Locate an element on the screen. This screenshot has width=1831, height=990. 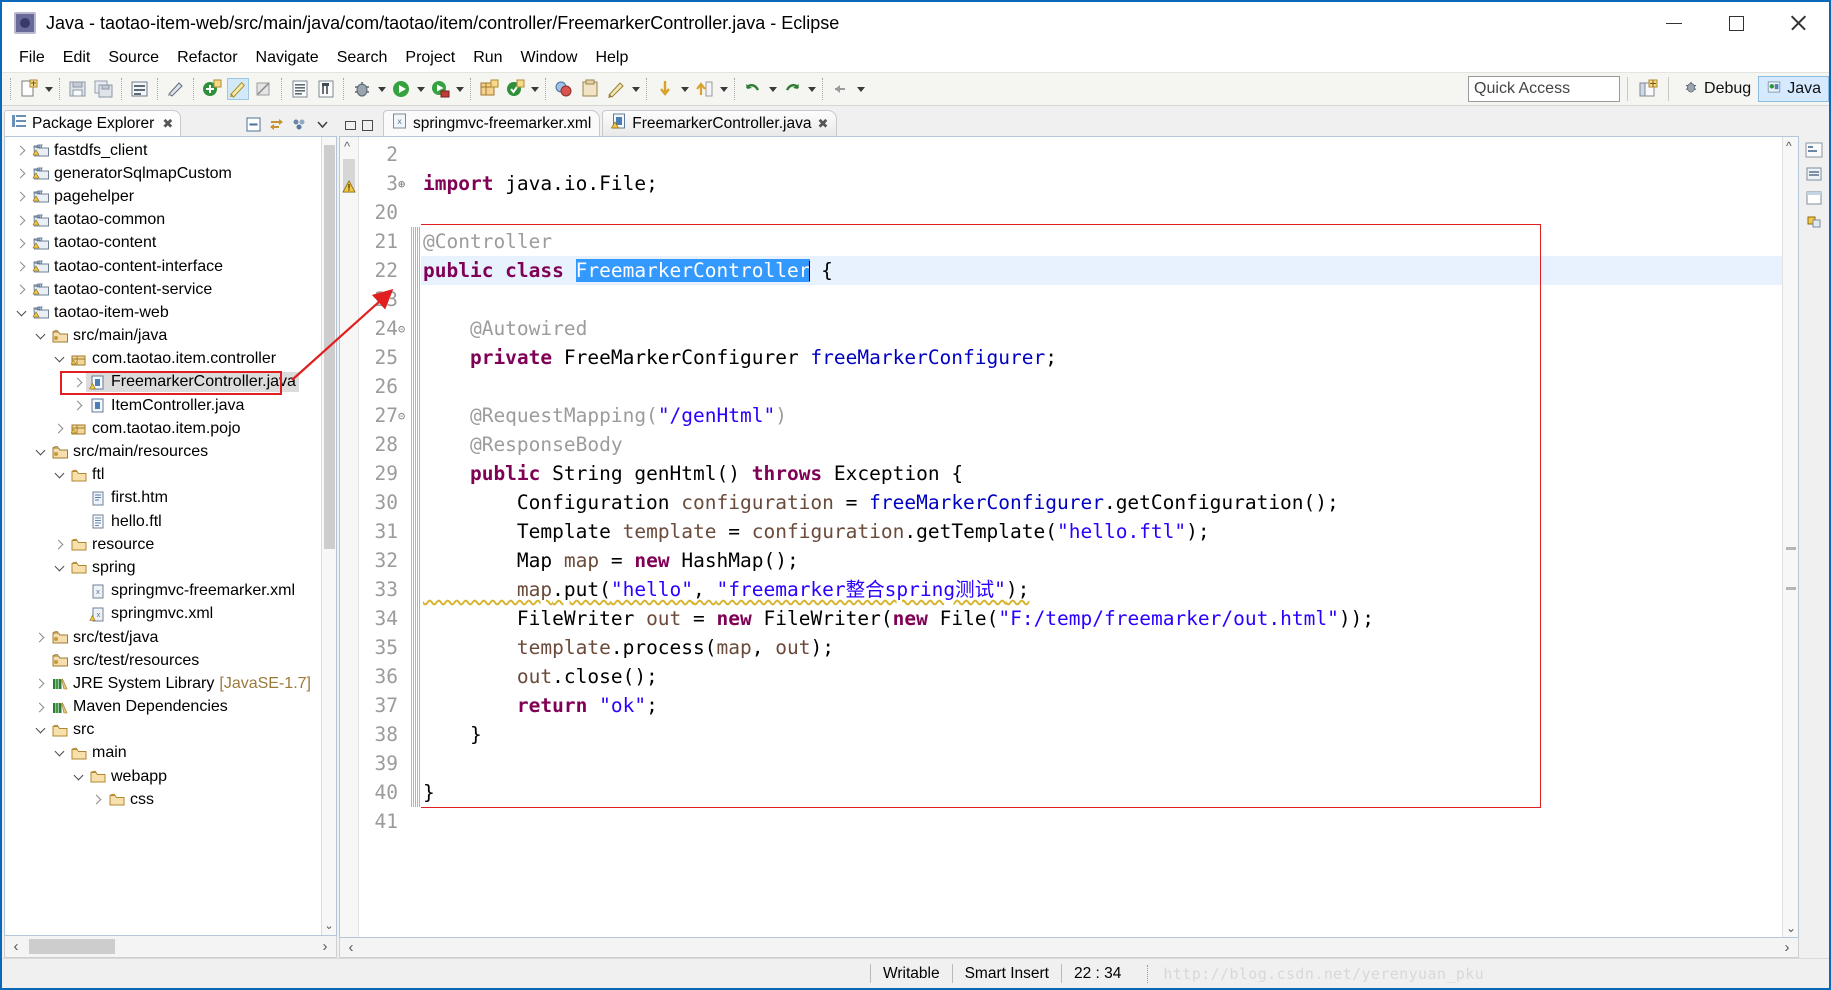
forward-dropdown-icon is located at coordinates (811, 89).